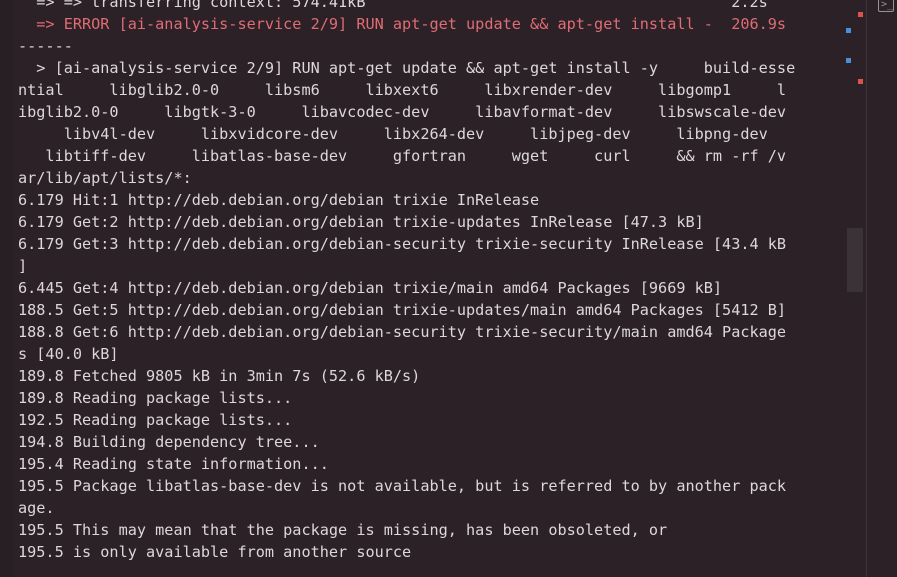 This screenshot has width=897, height=577. I want to click on terminal-line: age., so click(36, 508).